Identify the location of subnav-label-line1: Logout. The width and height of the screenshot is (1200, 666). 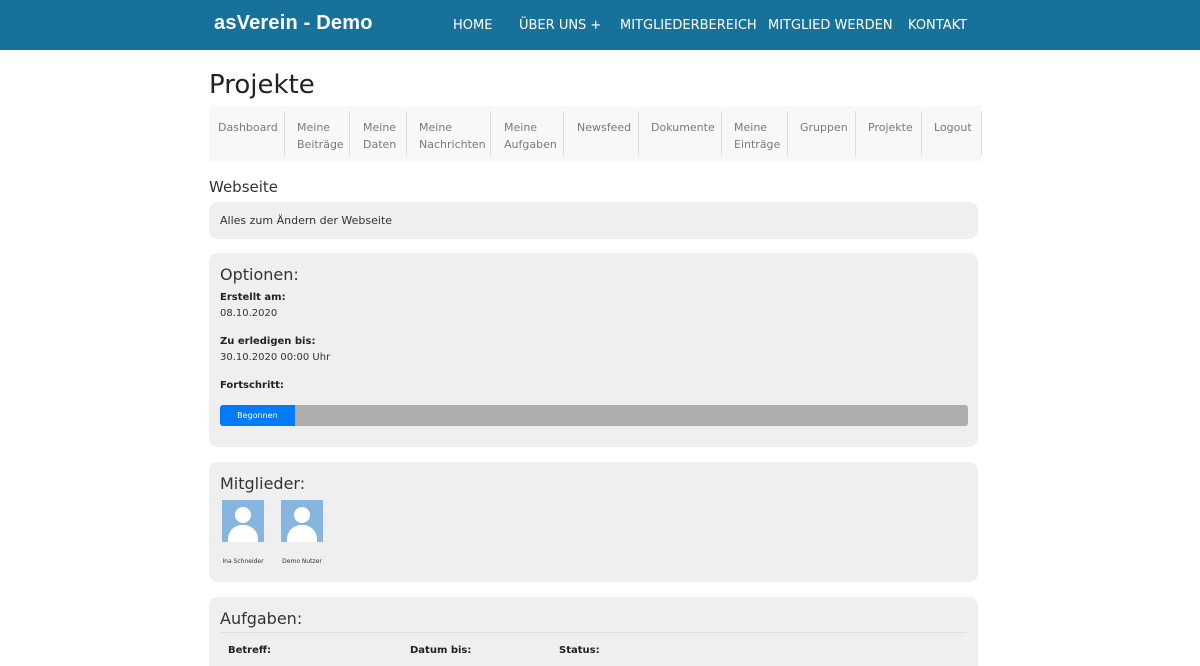
(953, 127).